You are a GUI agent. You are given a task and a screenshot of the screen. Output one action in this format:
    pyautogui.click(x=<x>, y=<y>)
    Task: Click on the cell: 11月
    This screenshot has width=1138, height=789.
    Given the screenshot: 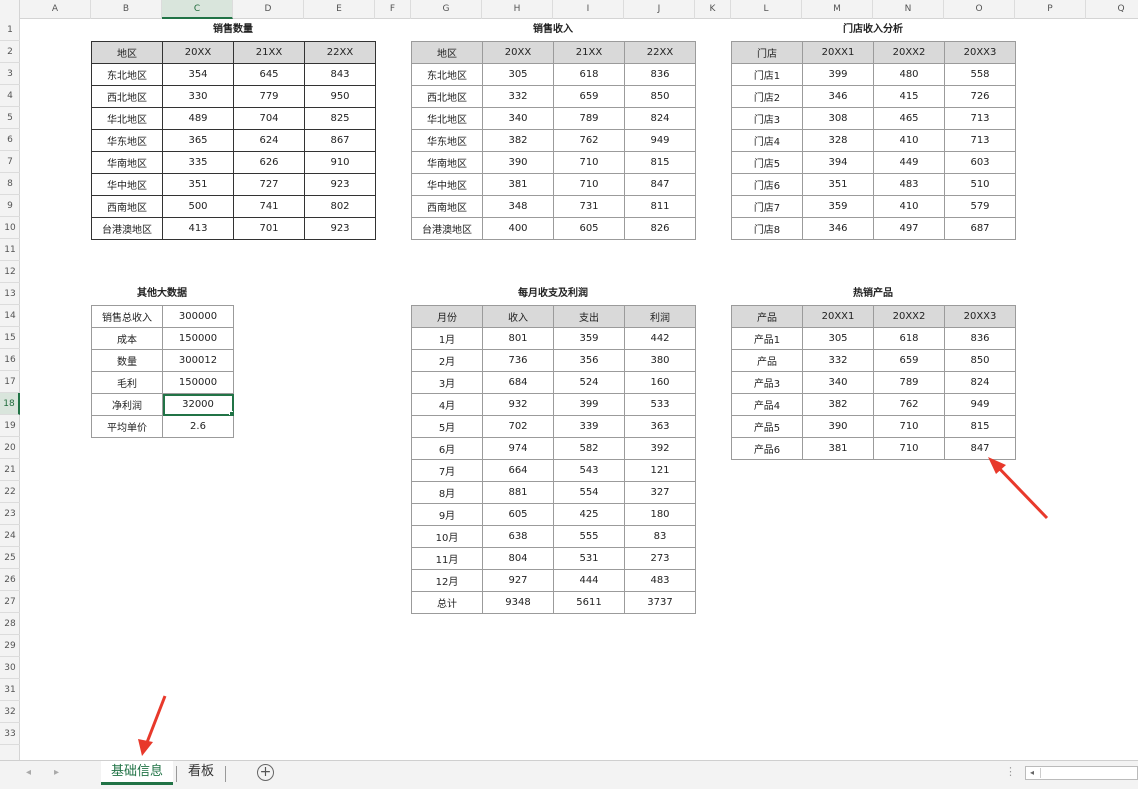 What is the action you would take?
    pyautogui.click(x=447, y=558)
    